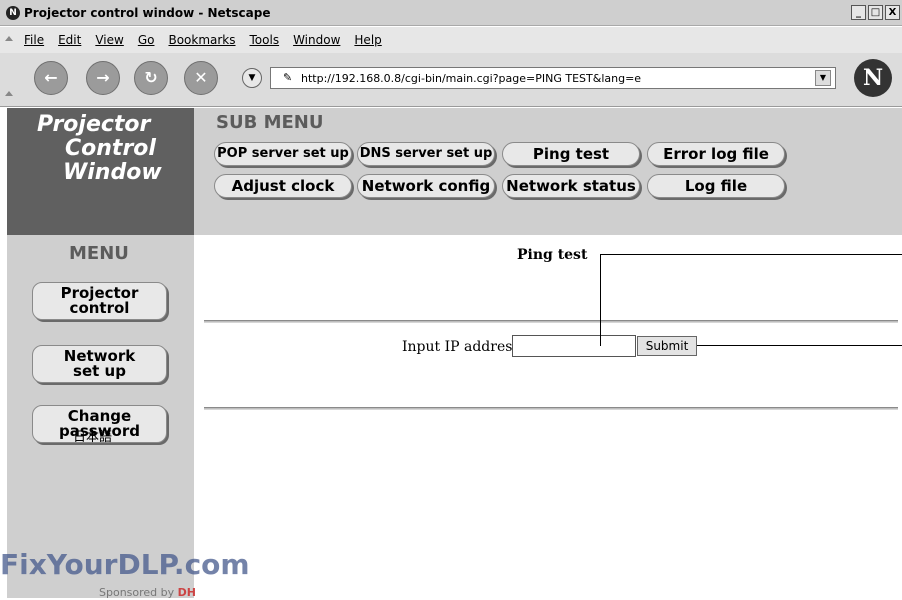 The width and height of the screenshot is (902, 600). I want to click on reload-button: ↻, so click(151, 78).